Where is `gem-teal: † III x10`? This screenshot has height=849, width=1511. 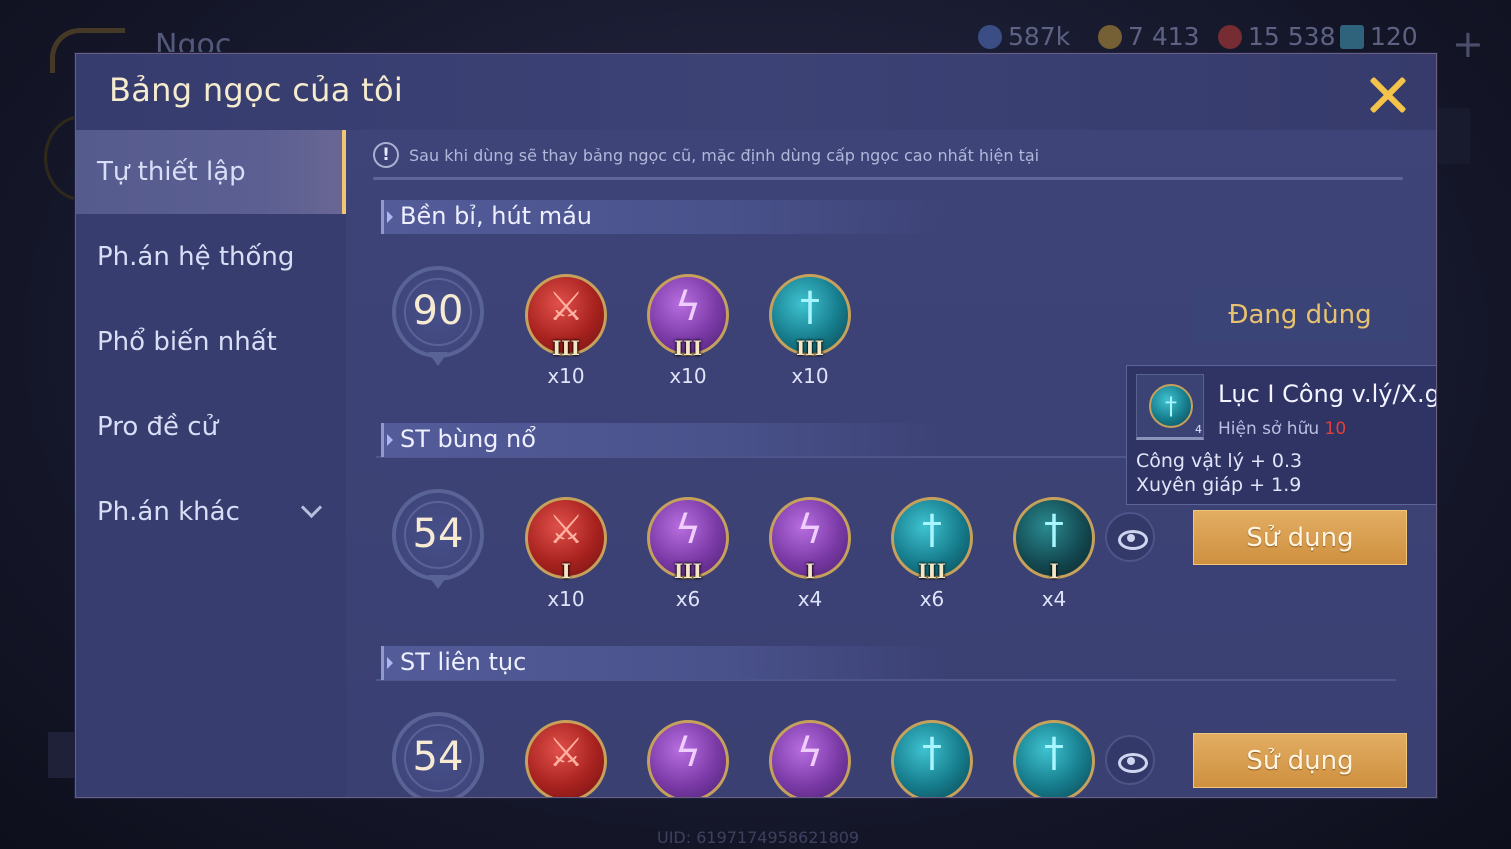 gem-teal: † III x10 is located at coordinates (811, 331).